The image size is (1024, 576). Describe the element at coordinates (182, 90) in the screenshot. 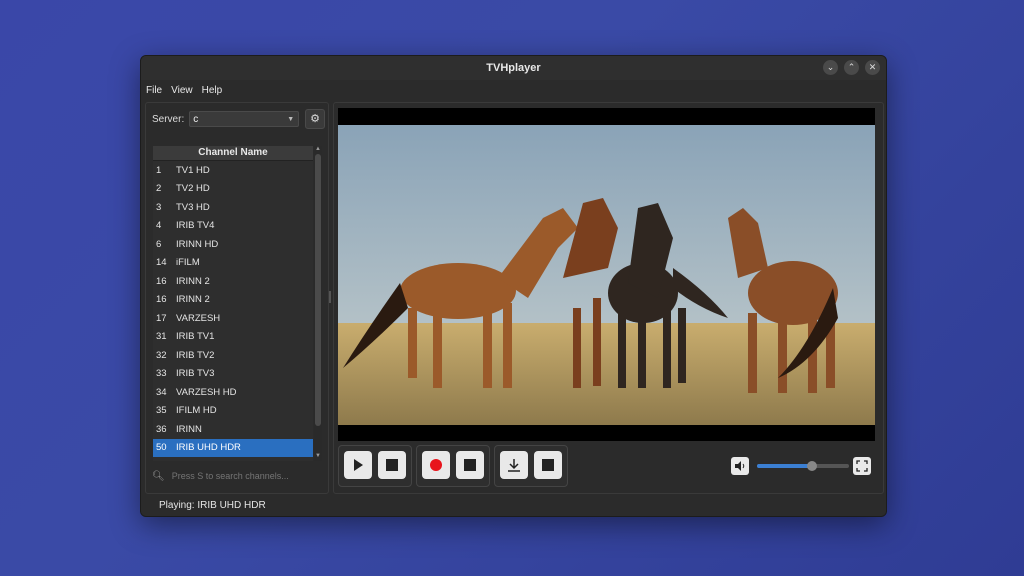

I see `menu-view: View` at that location.